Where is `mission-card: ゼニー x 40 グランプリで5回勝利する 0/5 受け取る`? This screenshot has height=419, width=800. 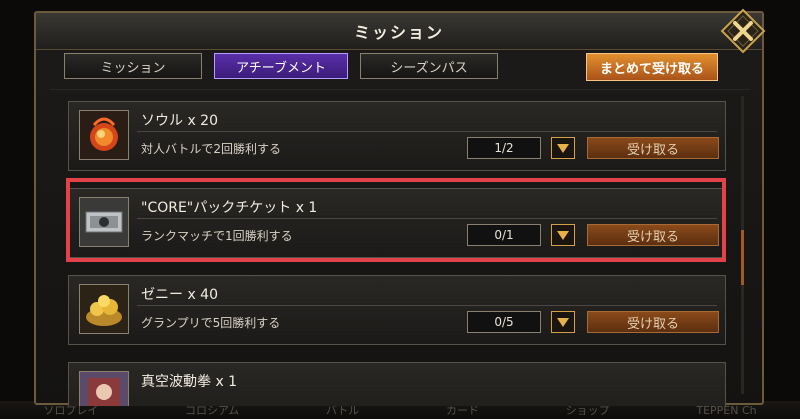 mission-card: ゼニー x 40 グランプリで5回勝利する 0/5 受け取る is located at coordinates (397, 310).